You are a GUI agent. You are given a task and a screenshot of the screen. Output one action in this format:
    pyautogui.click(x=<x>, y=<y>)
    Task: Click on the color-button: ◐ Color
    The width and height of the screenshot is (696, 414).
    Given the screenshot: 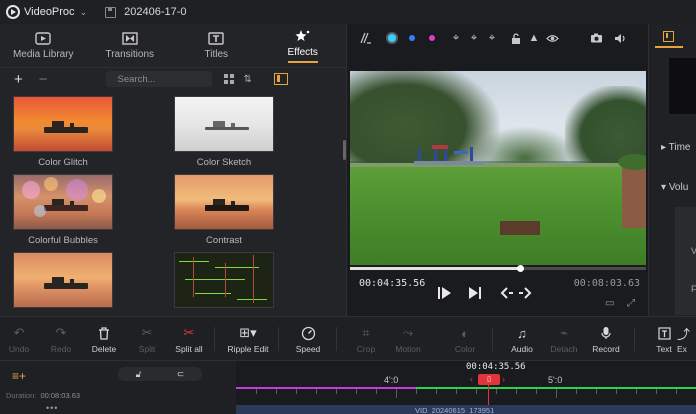 What is the action you would take?
    pyautogui.click(x=465, y=340)
    